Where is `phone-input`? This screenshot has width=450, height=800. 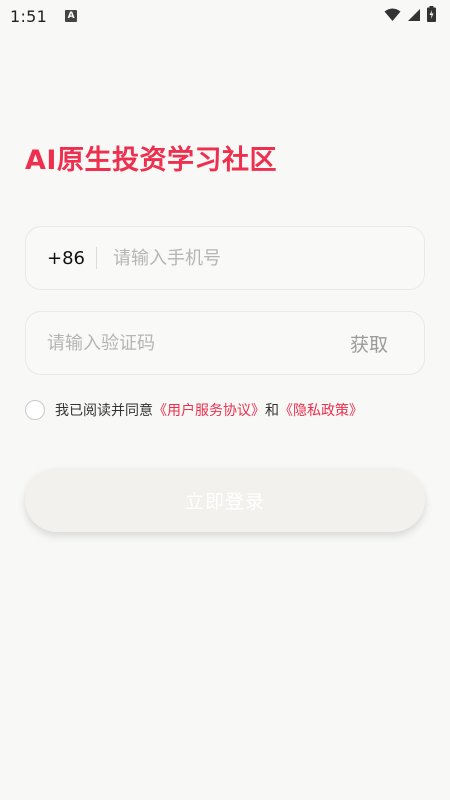 phone-input is located at coordinates (253, 258).